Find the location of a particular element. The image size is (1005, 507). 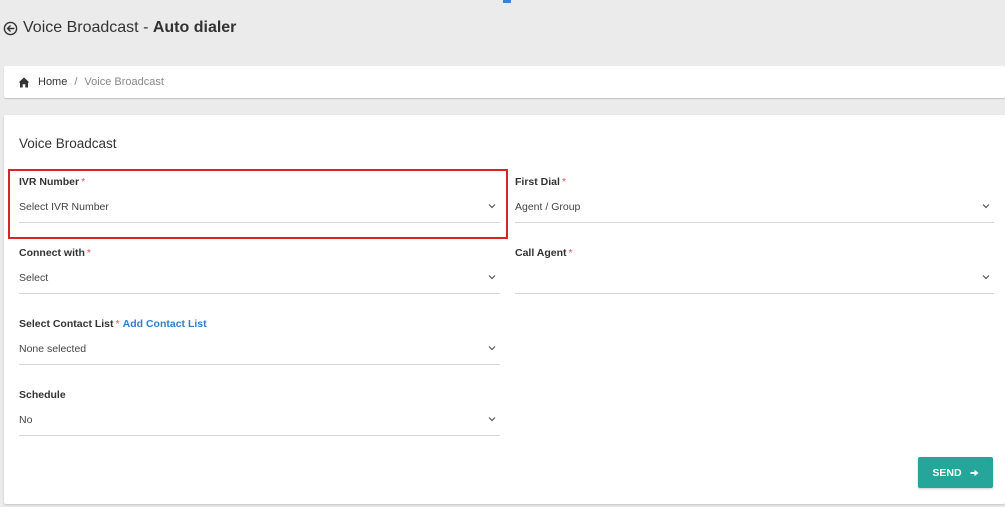

first-dial-label: First Dial * is located at coordinates (754, 182).